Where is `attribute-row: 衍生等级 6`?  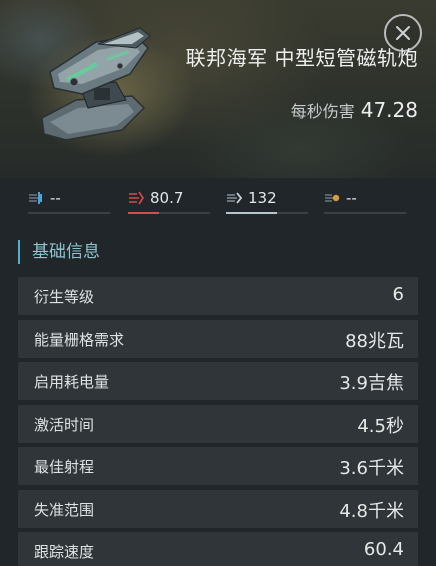
attribute-row: 衍生等级 6 is located at coordinates (218, 296).